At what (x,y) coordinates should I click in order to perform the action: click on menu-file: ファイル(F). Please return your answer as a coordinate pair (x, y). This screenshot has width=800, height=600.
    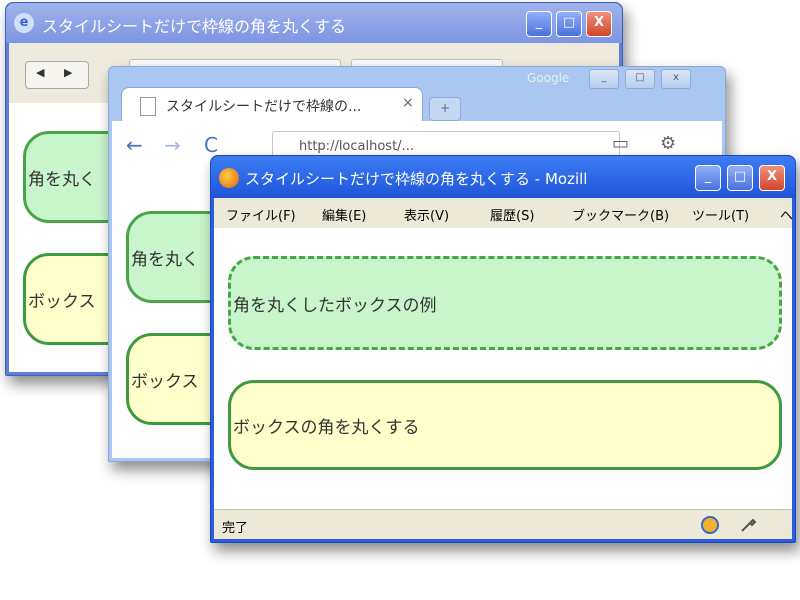
    Looking at the image, I should click on (261, 214).